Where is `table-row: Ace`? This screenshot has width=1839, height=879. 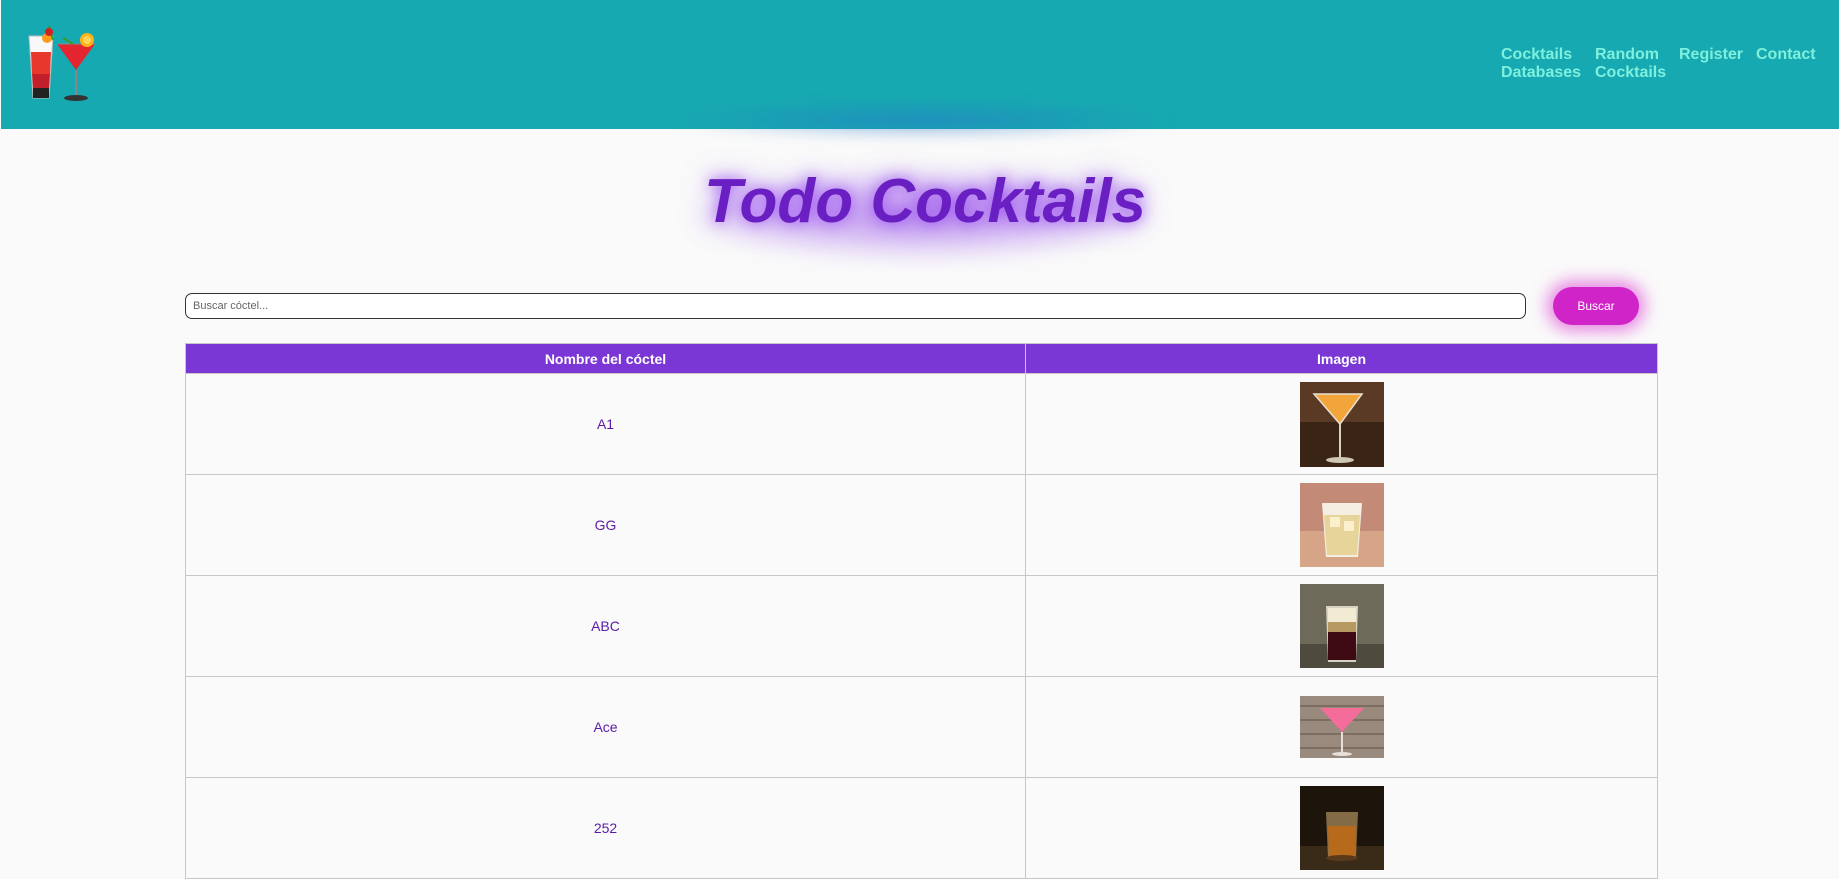
table-row: Ace is located at coordinates (921, 727).